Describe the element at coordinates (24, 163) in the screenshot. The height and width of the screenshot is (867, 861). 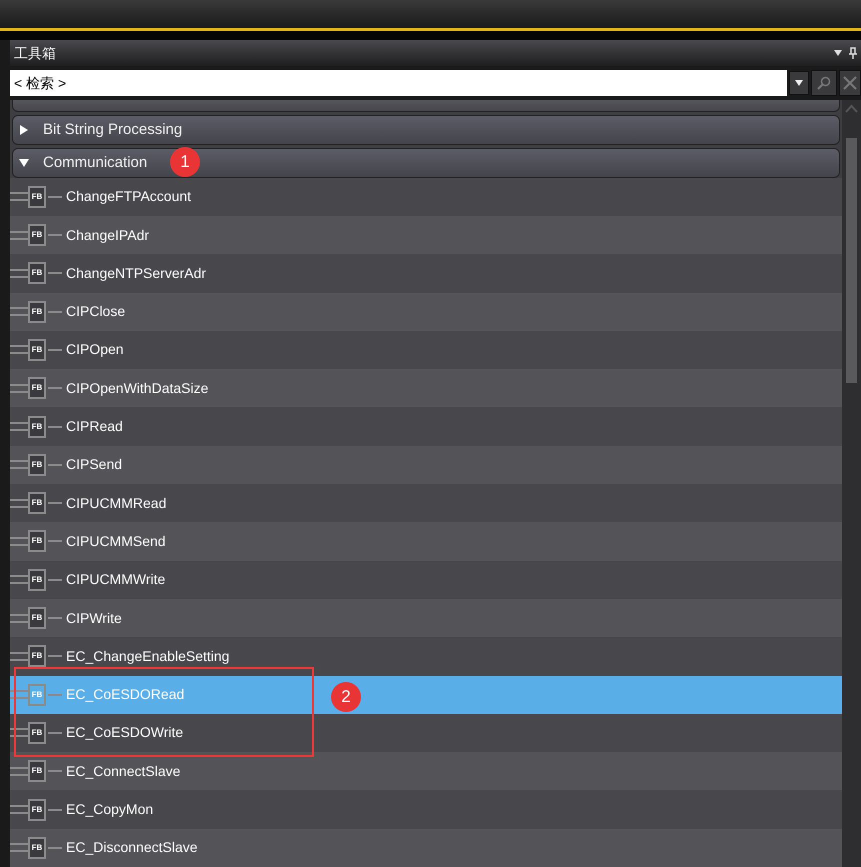
I see `expanded-triangle-icon` at that location.